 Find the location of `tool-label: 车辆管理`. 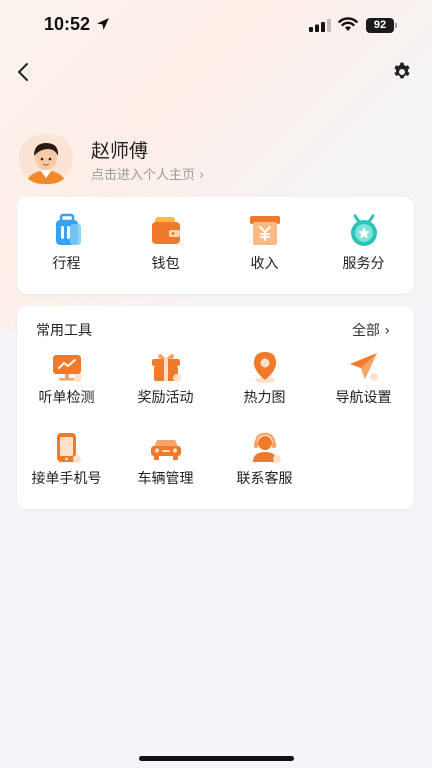

tool-label: 车辆管理 is located at coordinates (165, 479).